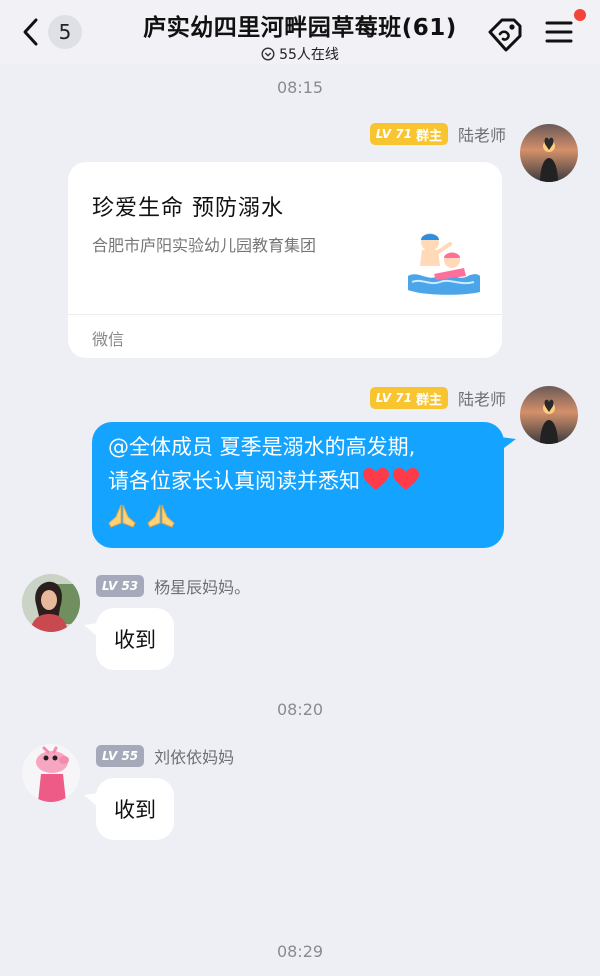 This screenshot has width=600, height=976. What do you see at coordinates (299, 518) in the screenshot?
I see `message-line` at bounding box center [299, 518].